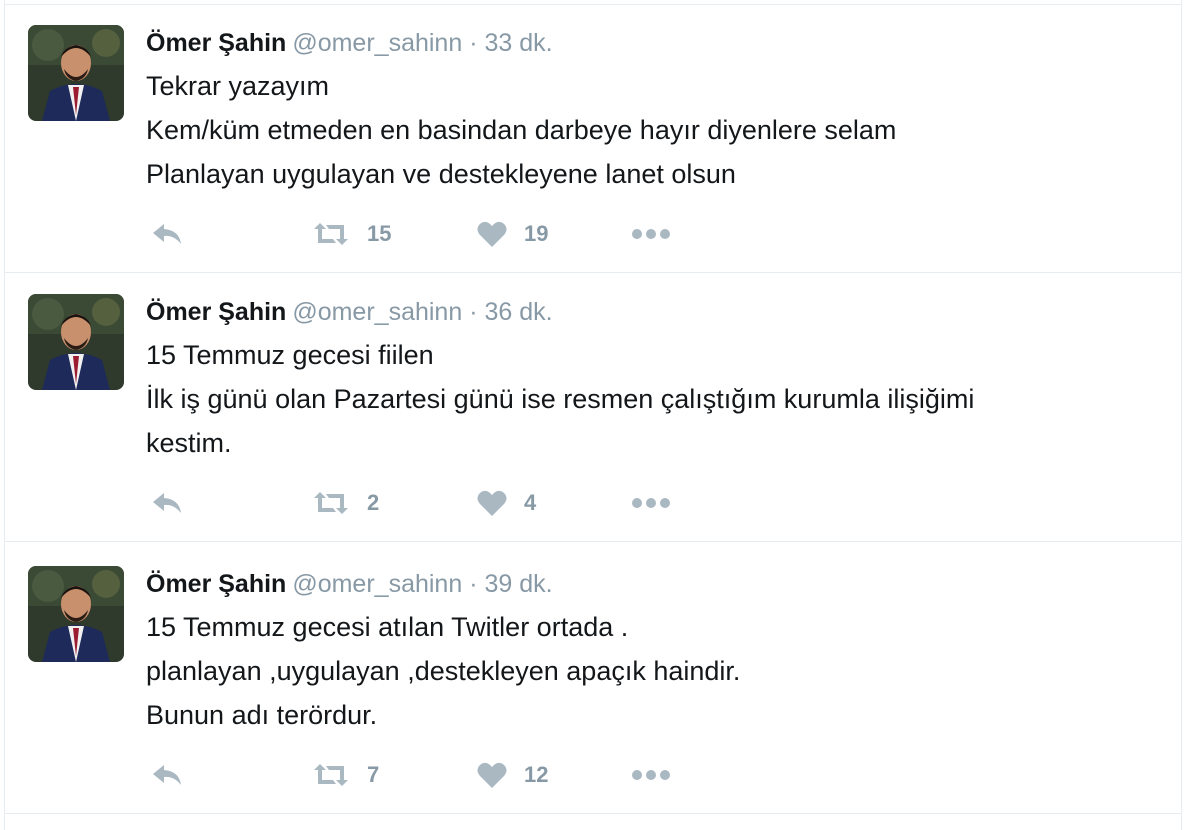  I want to click on tweet-actions: 7 12, so click(446, 775).